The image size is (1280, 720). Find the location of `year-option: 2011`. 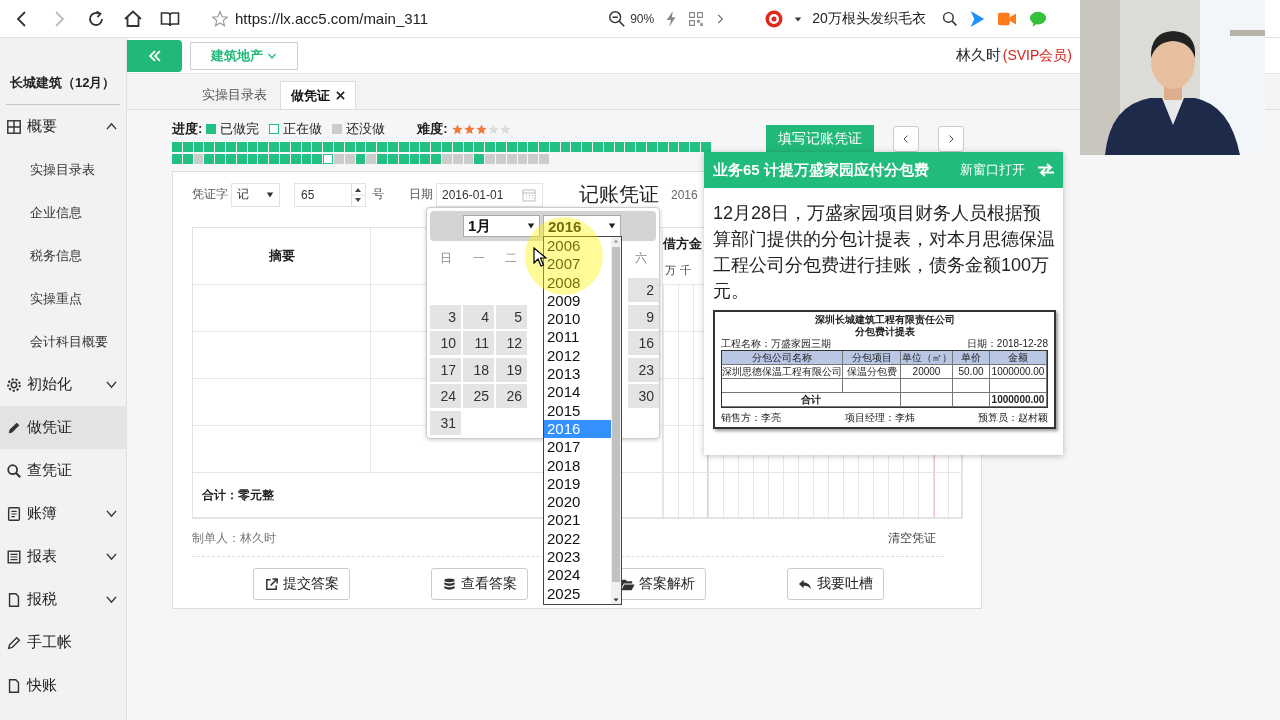

year-option: 2011 is located at coordinates (577, 337).